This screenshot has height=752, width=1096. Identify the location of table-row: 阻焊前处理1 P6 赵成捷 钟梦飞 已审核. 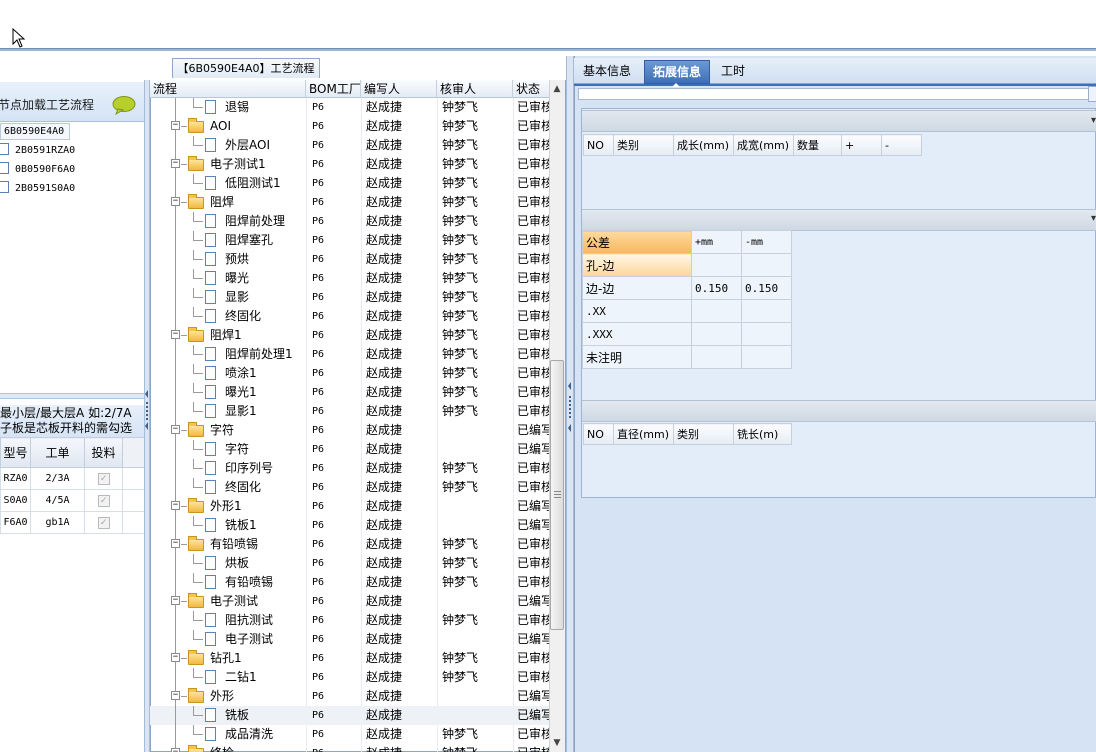
(350, 354).